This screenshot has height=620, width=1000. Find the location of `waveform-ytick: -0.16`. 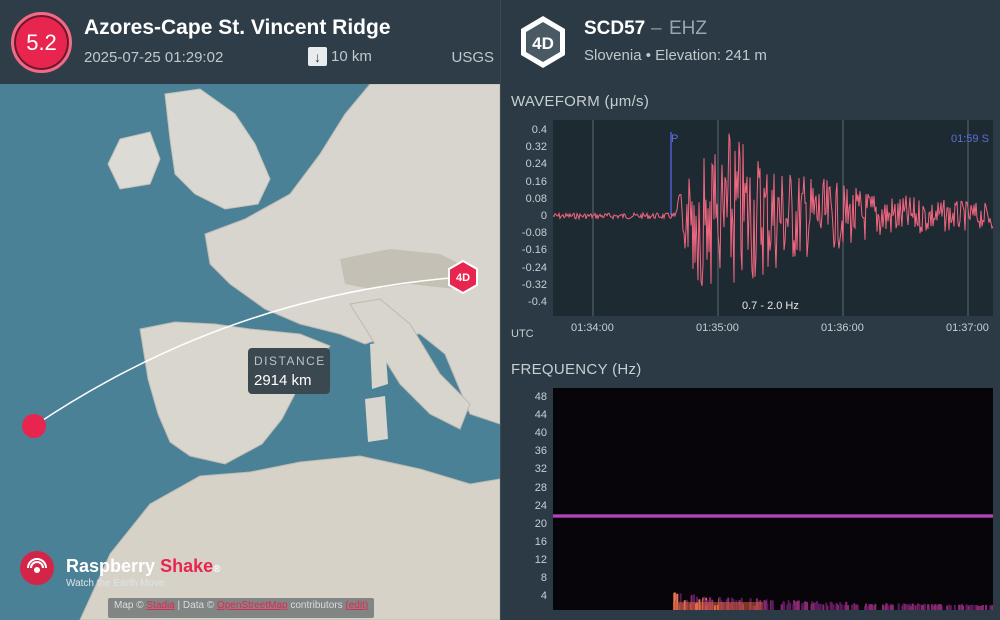

waveform-ytick: -0.16 is located at coordinates (534, 250).